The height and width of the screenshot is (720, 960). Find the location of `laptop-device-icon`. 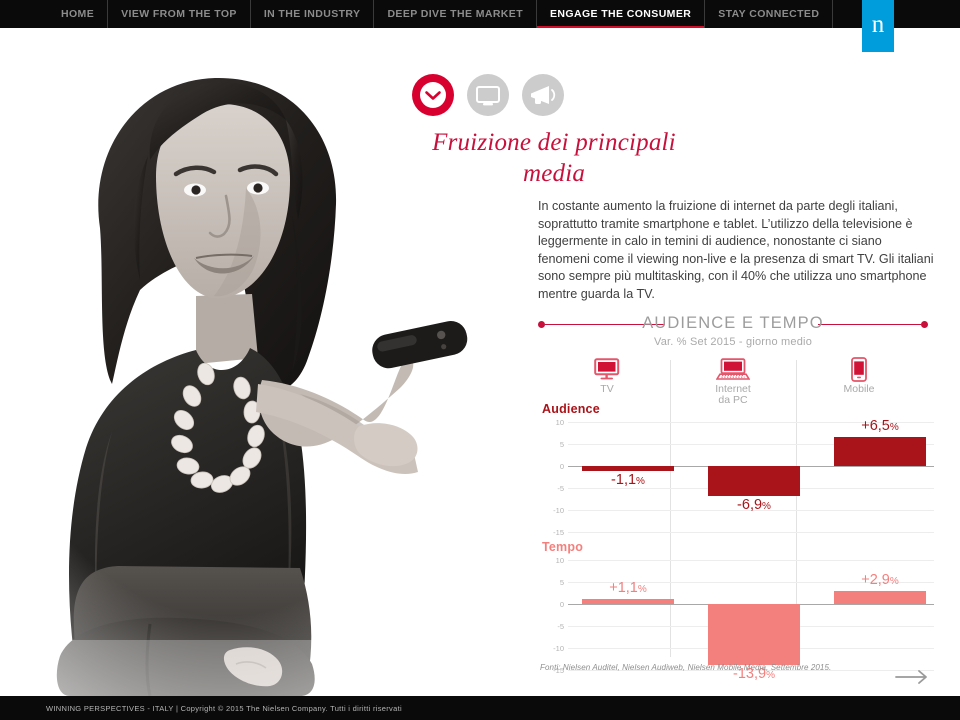

laptop-device-icon is located at coordinates (733, 369).